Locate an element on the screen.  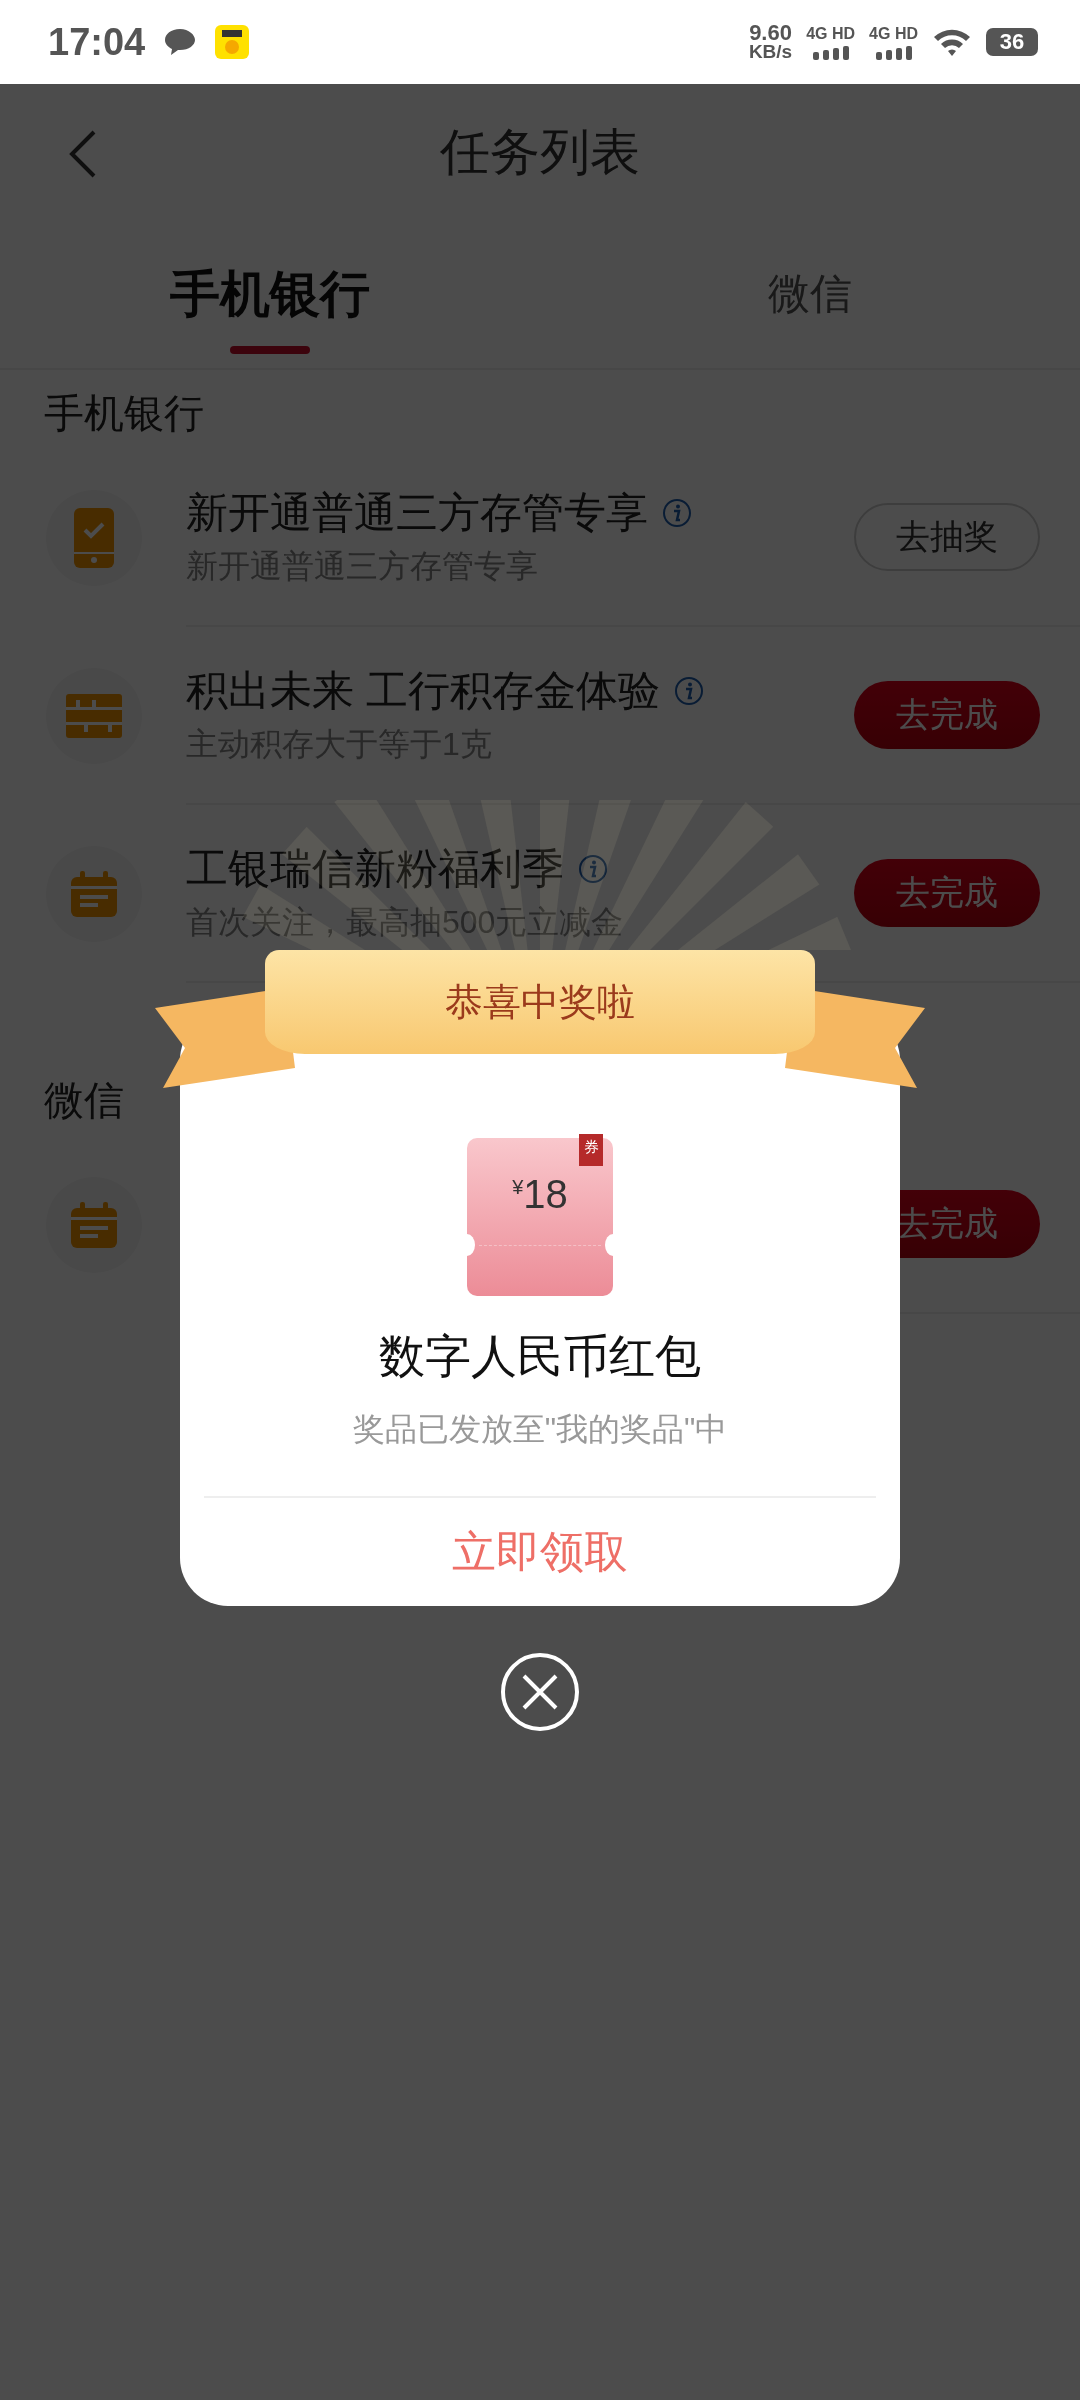
close-icon is located at coordinates (540, 1692).